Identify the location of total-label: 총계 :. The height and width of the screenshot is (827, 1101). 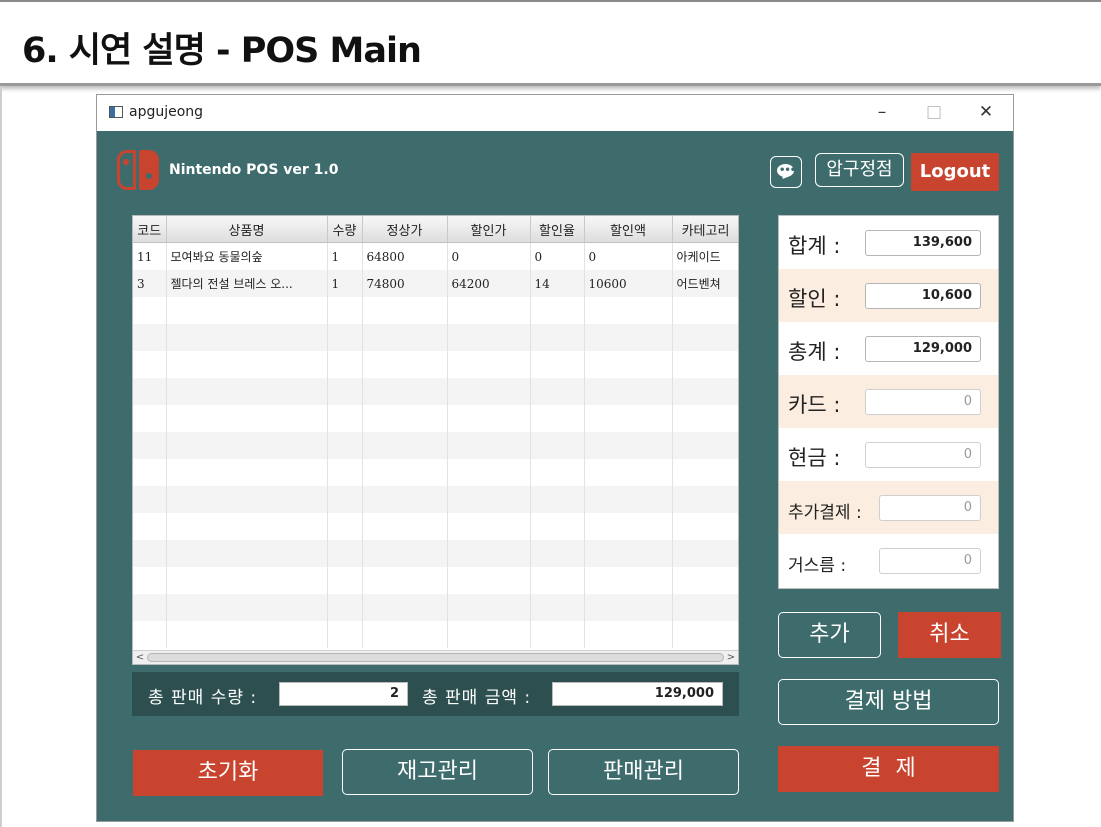
(814, 352).